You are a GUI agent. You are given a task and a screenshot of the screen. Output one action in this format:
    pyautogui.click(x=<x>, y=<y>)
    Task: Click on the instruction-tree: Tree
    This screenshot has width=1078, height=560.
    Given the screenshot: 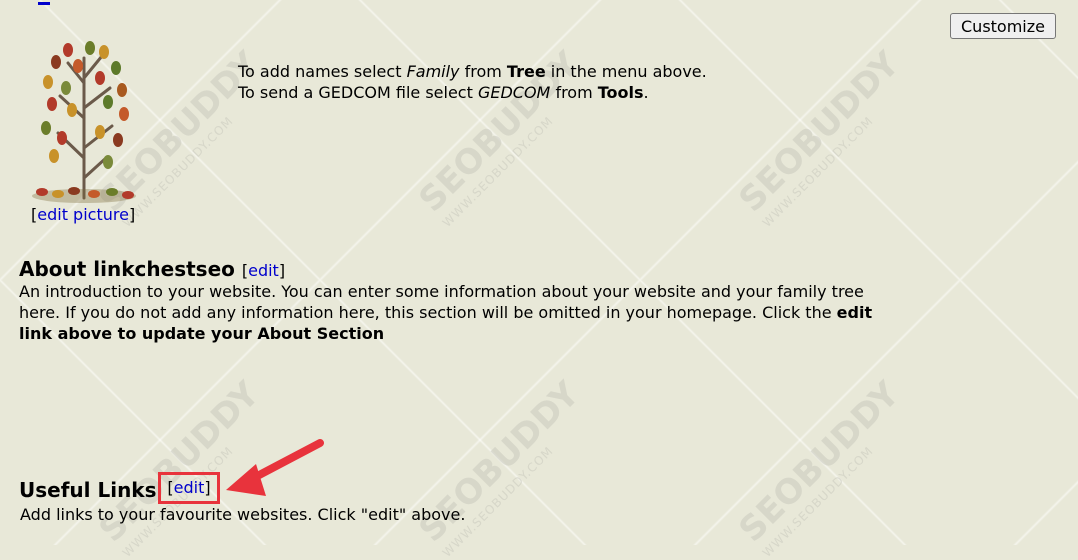 What is the action you would take?
    pyautogui.click(x=526, y=71)
    